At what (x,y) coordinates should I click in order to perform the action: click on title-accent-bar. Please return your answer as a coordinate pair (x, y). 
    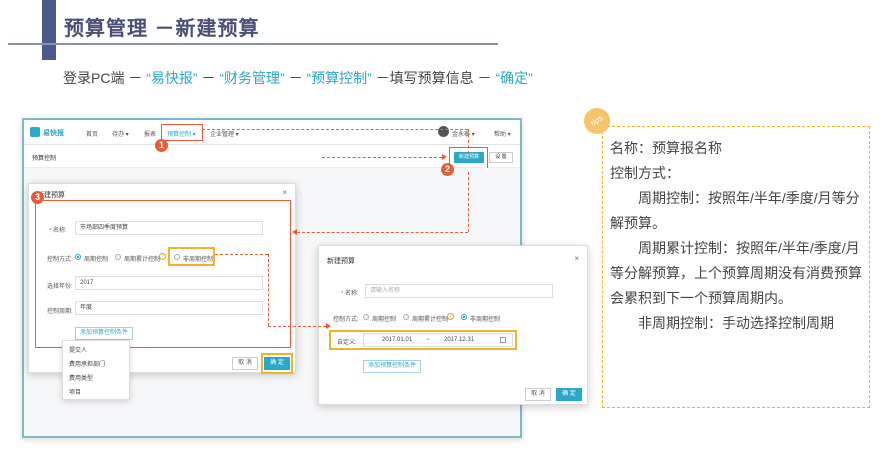
    Looking at the image, I should click on (49, 30).